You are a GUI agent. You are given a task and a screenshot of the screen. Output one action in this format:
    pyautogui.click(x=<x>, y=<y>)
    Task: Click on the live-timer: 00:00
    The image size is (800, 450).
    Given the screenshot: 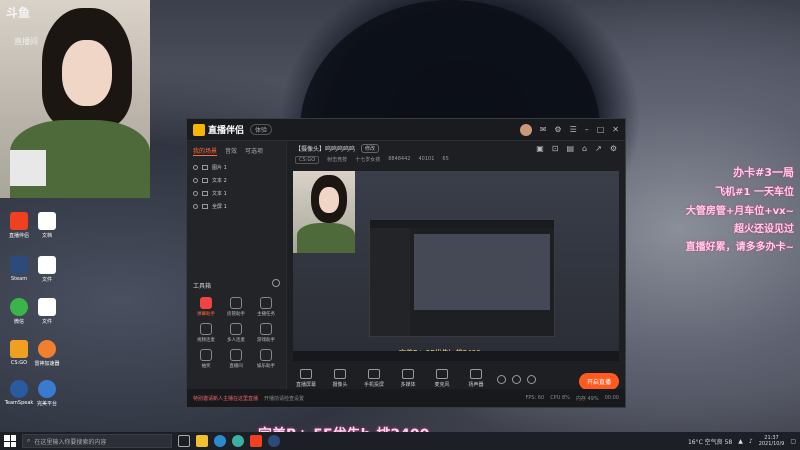 What is the action you would take?
    pyautogui.click(x=611, y=398)
    